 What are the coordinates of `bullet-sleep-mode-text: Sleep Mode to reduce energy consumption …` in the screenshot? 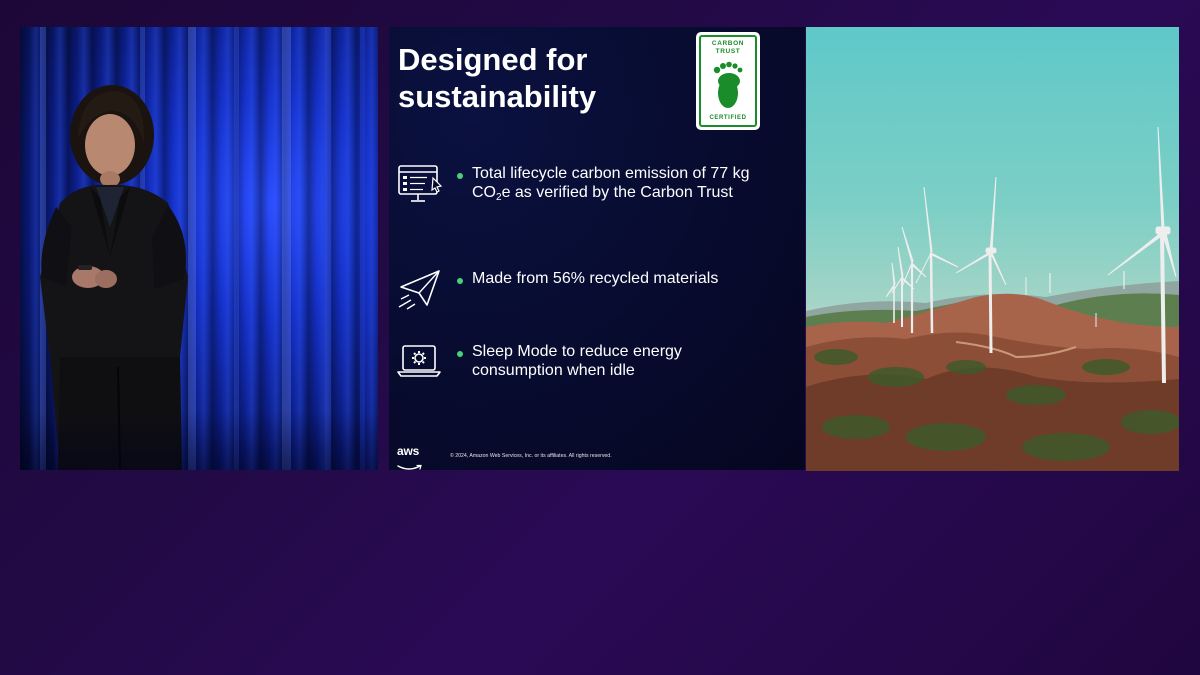 It's located at (577, 361).